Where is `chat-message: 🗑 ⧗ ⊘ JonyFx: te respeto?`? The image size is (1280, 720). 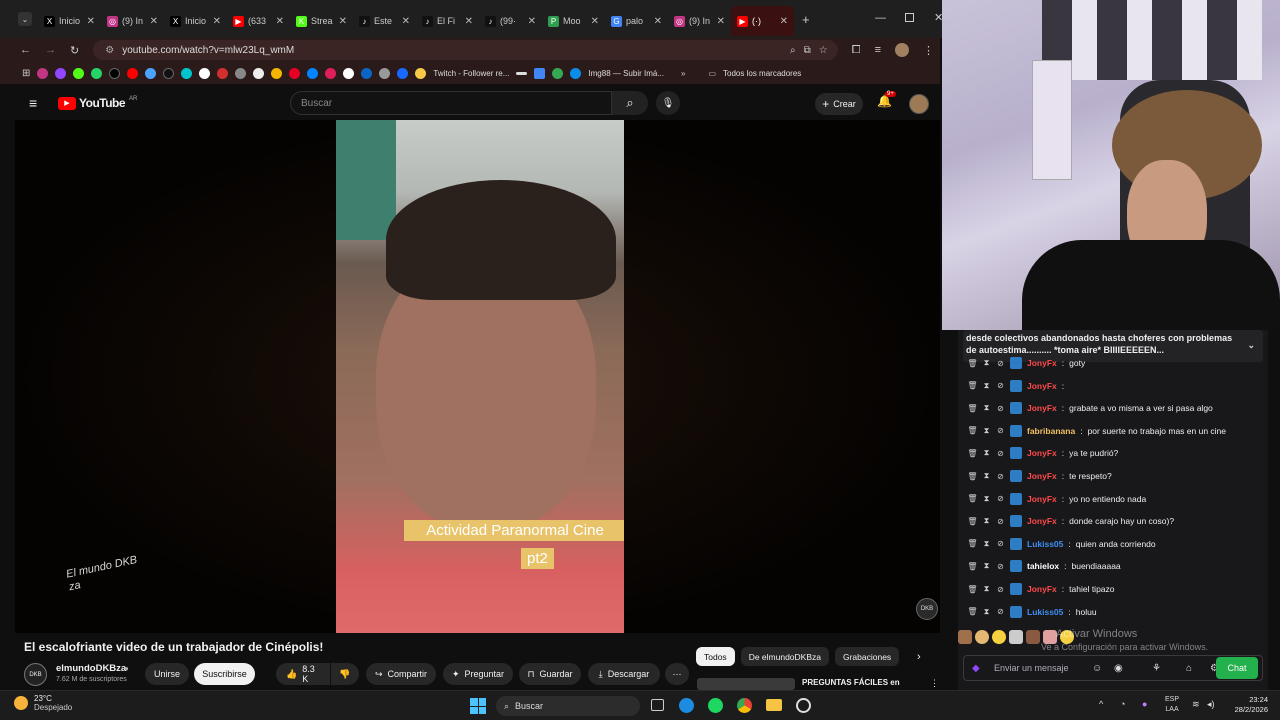 chat-message: 🗑 ⧗ ⊘ JonyFx: te respeto? is located at coordinates (1039, 476).